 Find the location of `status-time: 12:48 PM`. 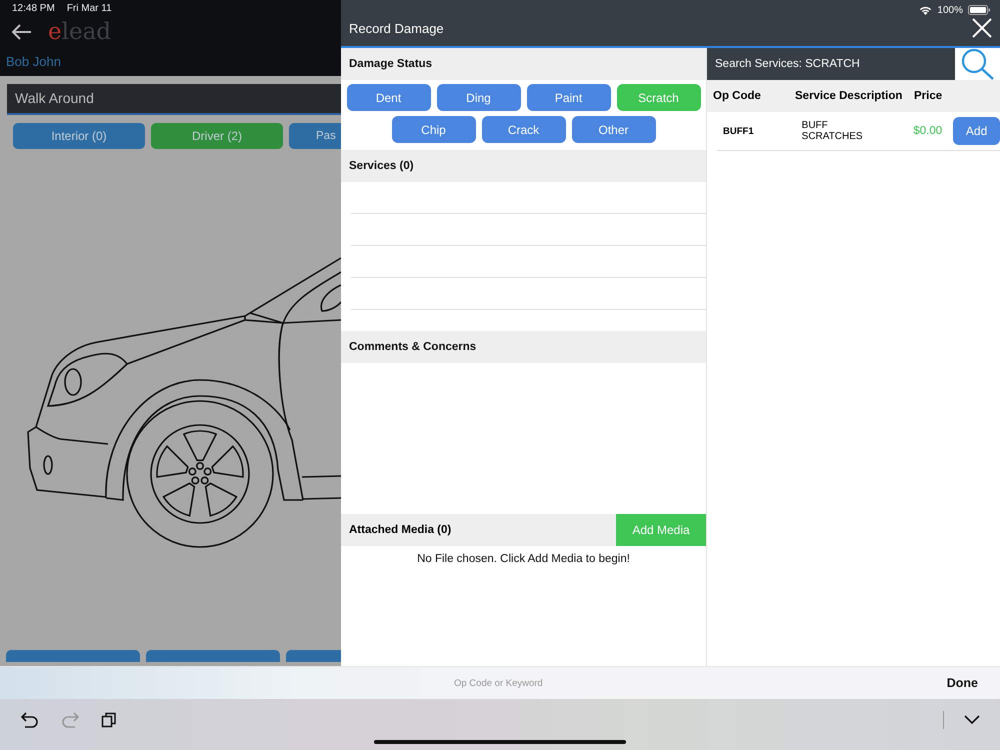

status-time: 12:48 PM is located at coordinates (33, 8).